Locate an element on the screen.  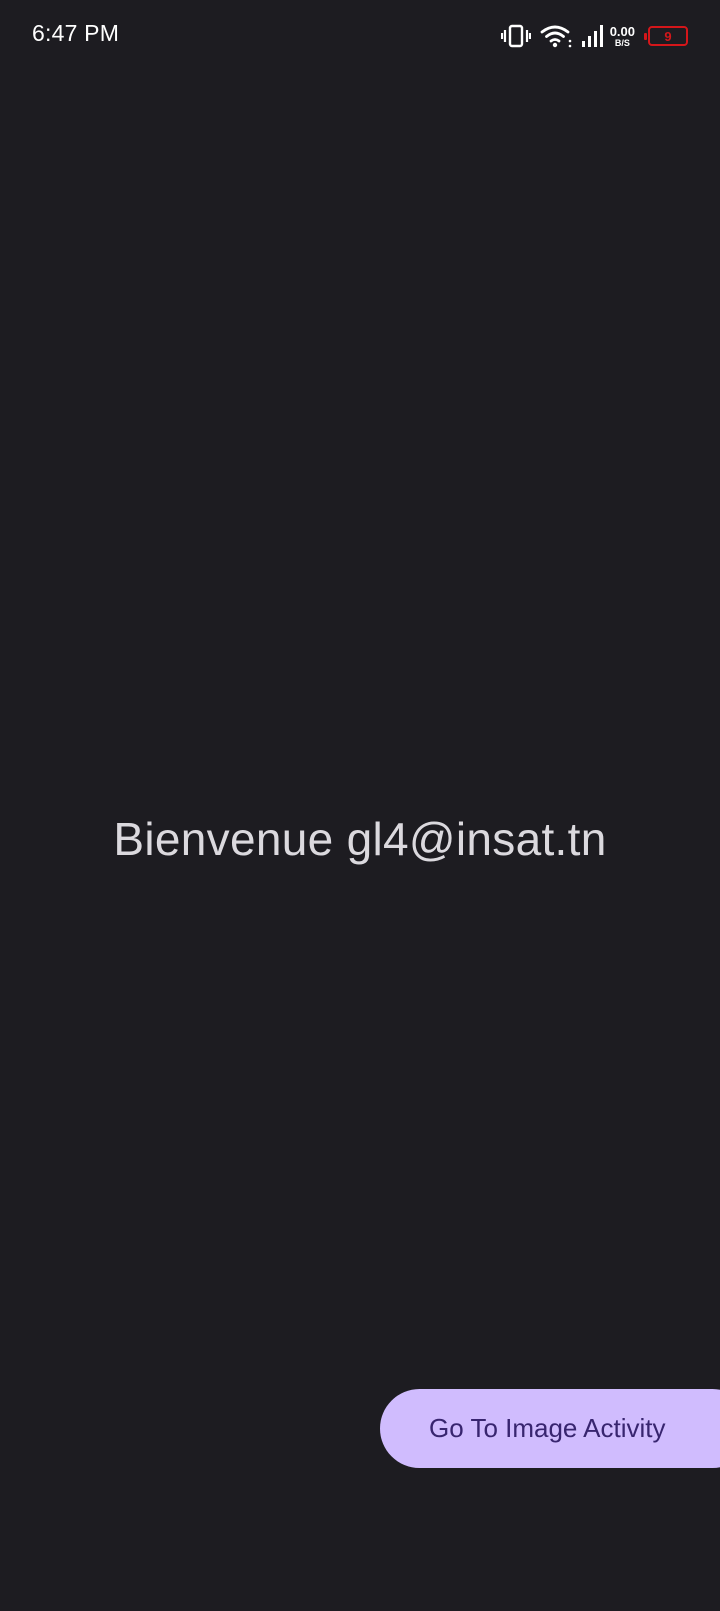
network-speed-unit: B/S is located at coordinates (622, 42).